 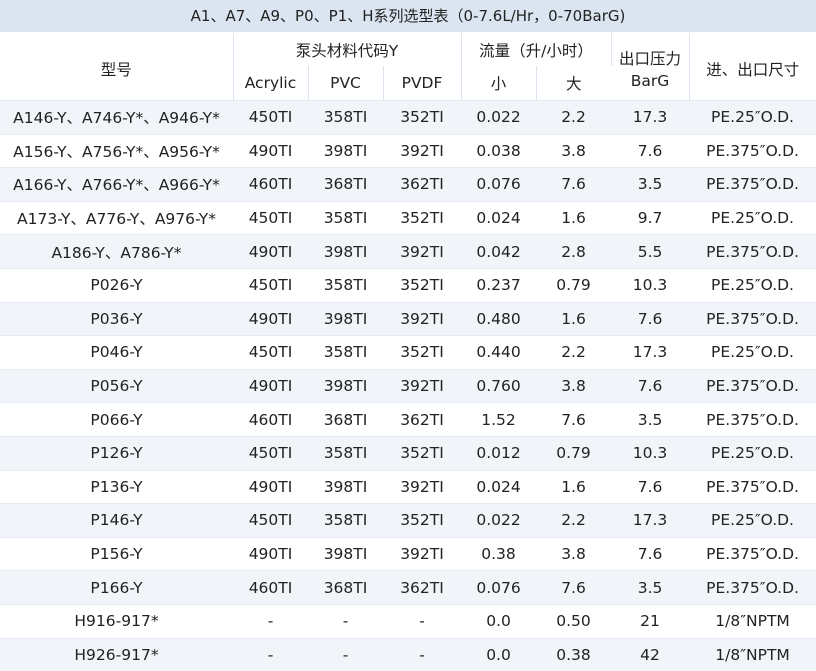 What do you see at coordinates (498, 353) in the screenshot?
I see `flow-small-cell: 0.440` at bounding box center [498, 353].